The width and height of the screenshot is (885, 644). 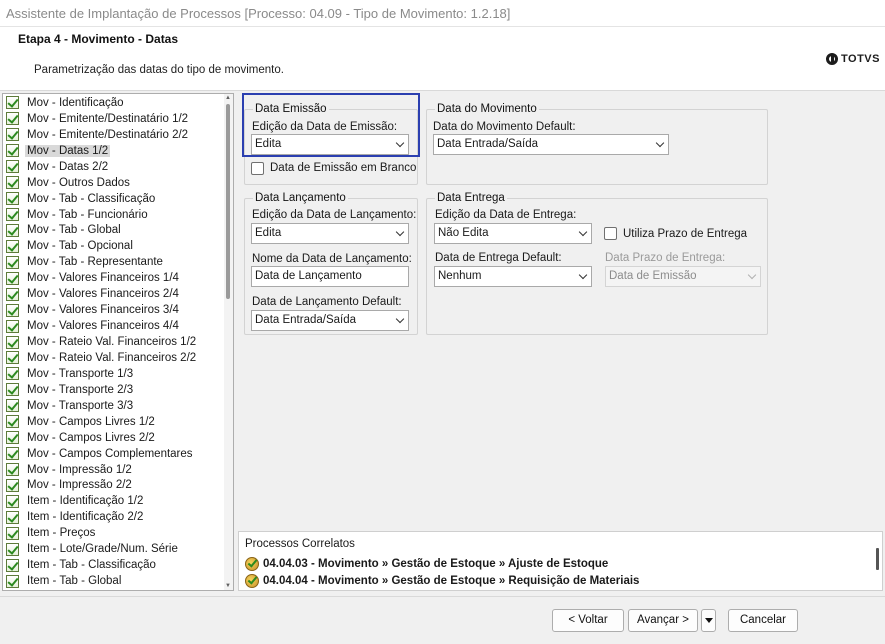 What do you see at coordinates (268, 144) in the screenshot?
I see `edicao-emissao-value: Edita` at bounding box center [268, 144].